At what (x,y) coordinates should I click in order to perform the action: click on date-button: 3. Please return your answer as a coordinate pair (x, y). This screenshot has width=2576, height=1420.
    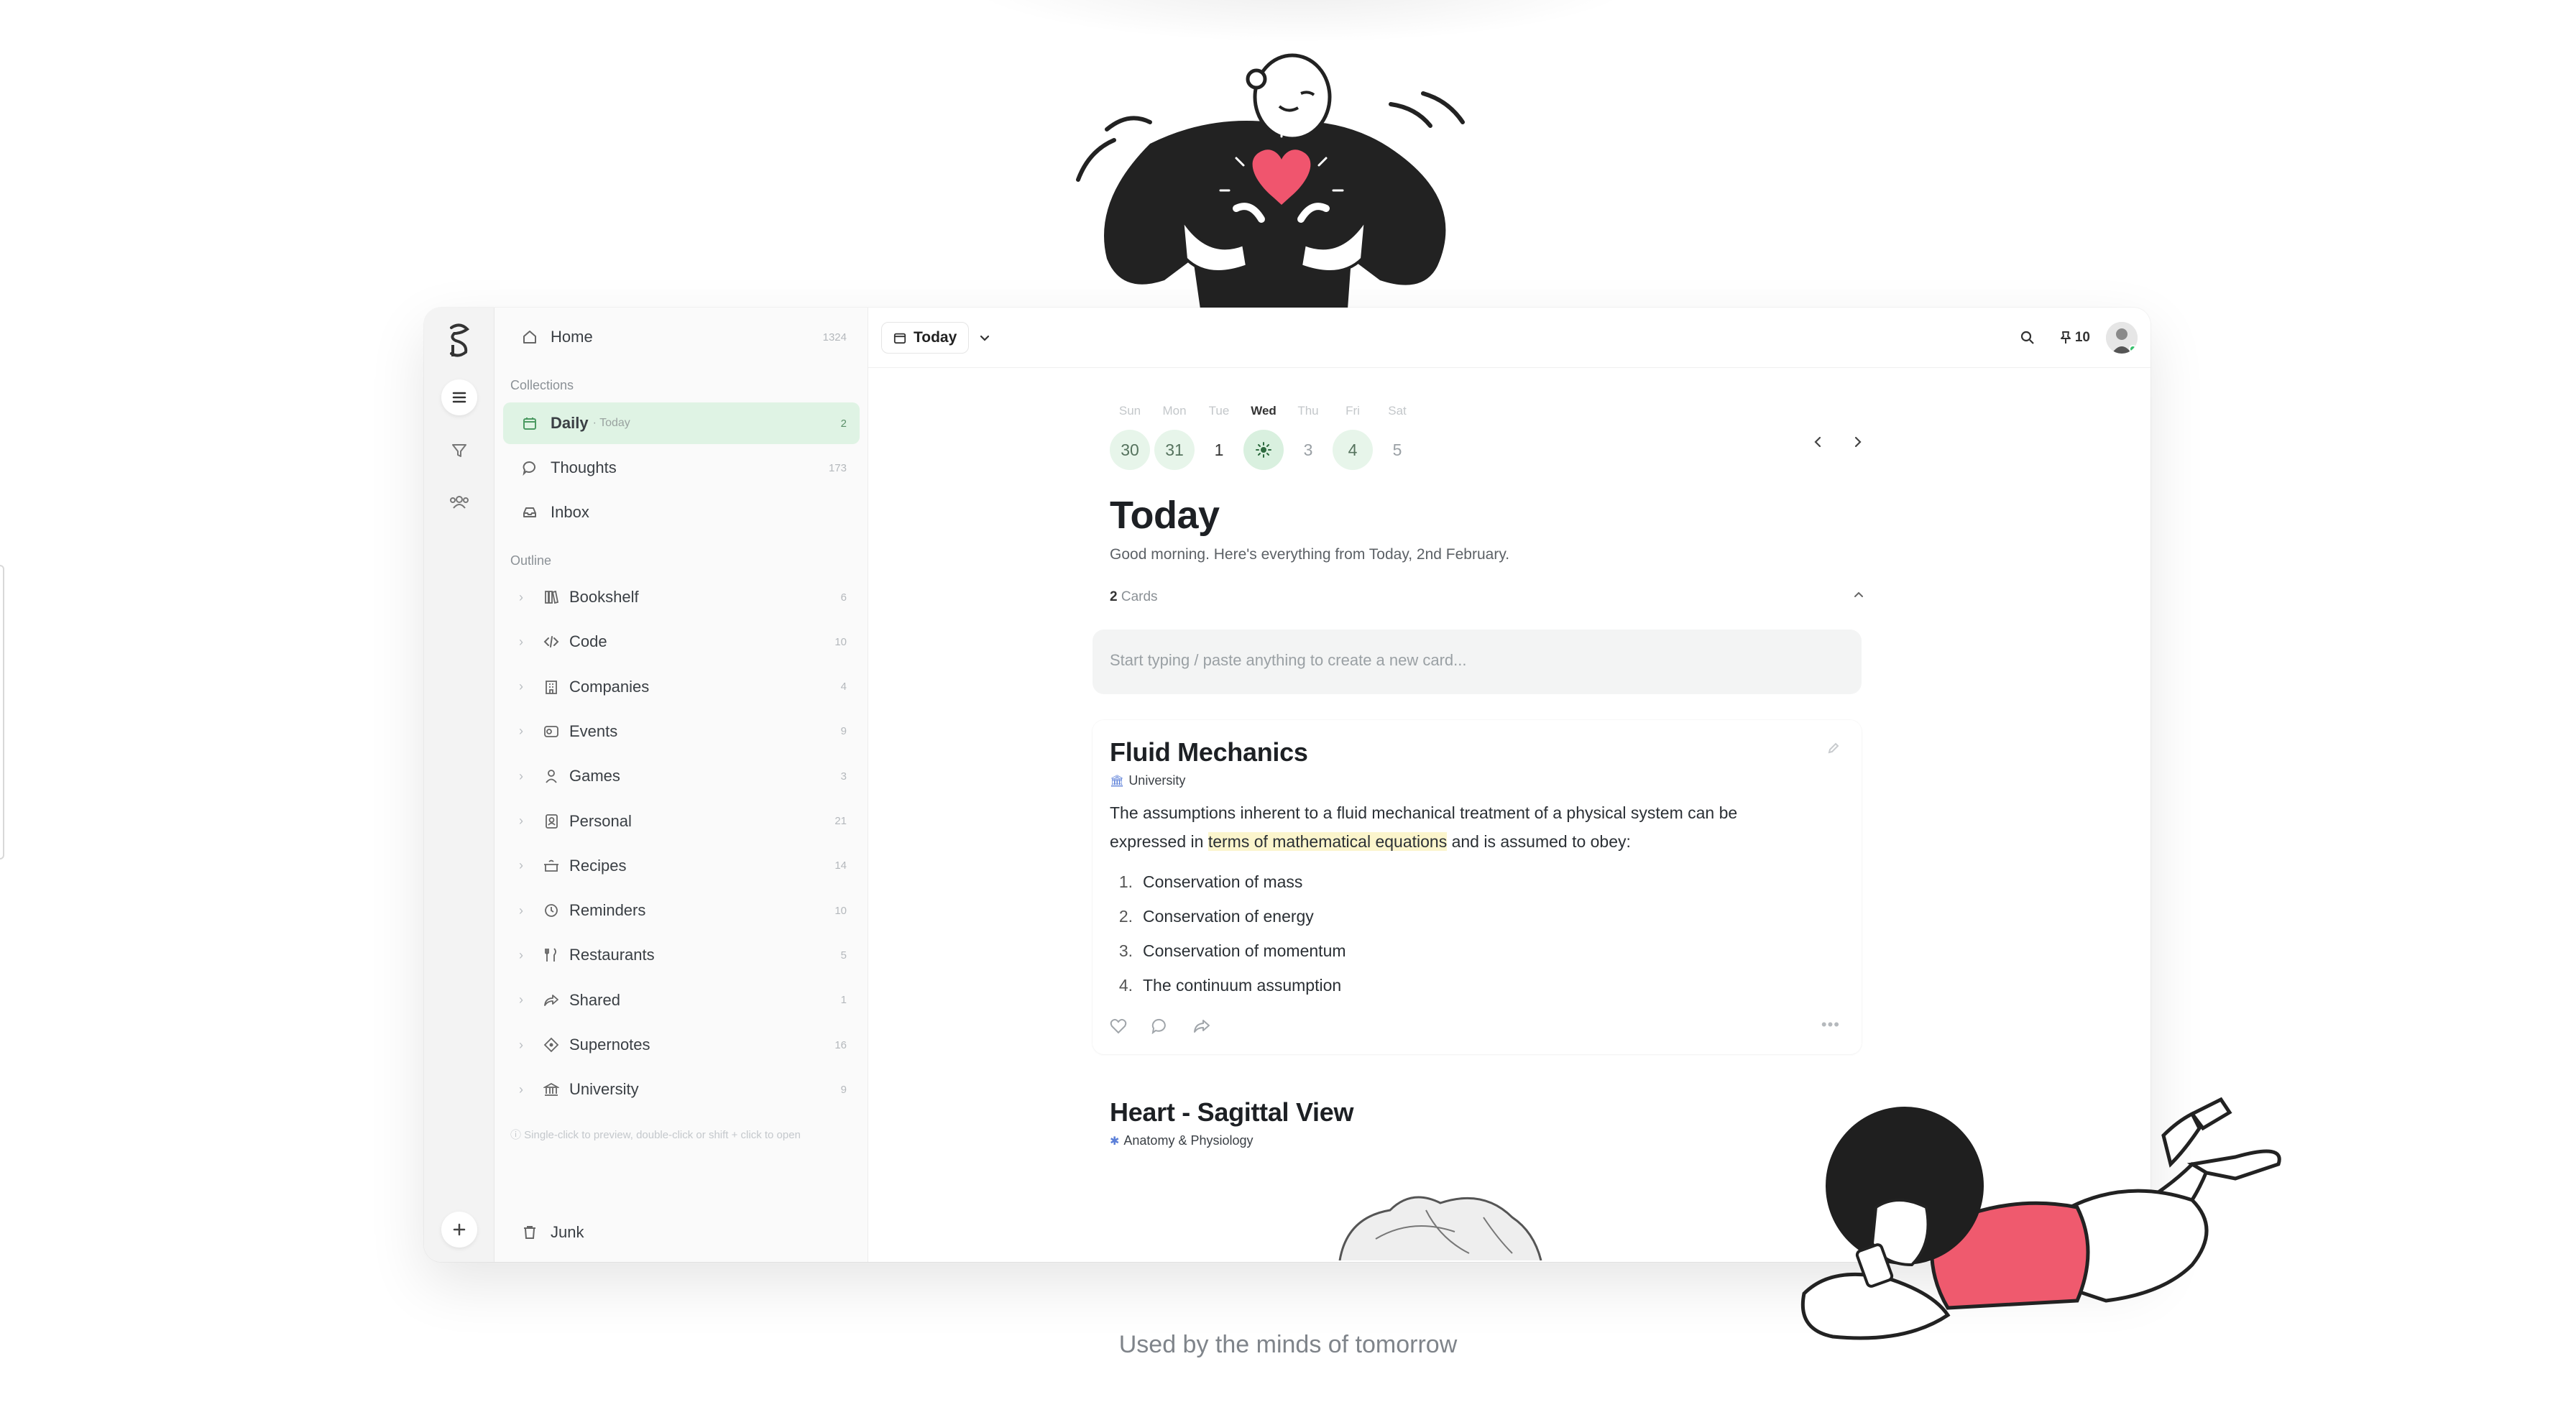
    Looking at the image, I should click on (1308, 450).